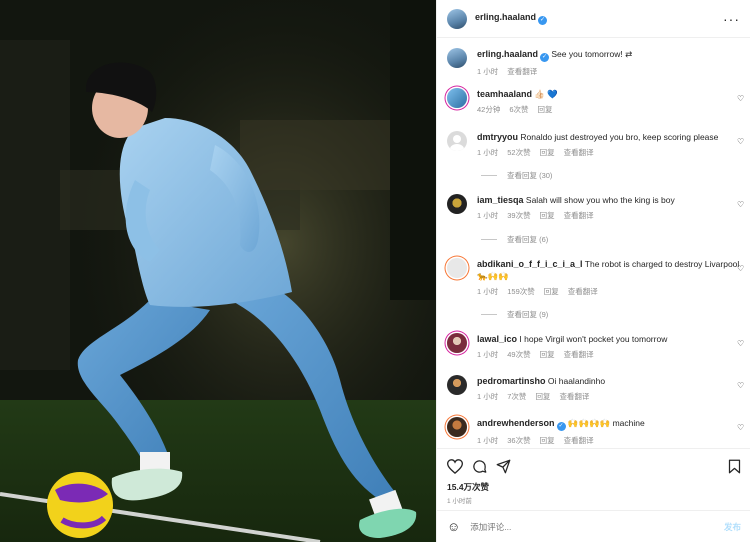  I want to click on comment-likes: 36次赞, so click(518, 440).